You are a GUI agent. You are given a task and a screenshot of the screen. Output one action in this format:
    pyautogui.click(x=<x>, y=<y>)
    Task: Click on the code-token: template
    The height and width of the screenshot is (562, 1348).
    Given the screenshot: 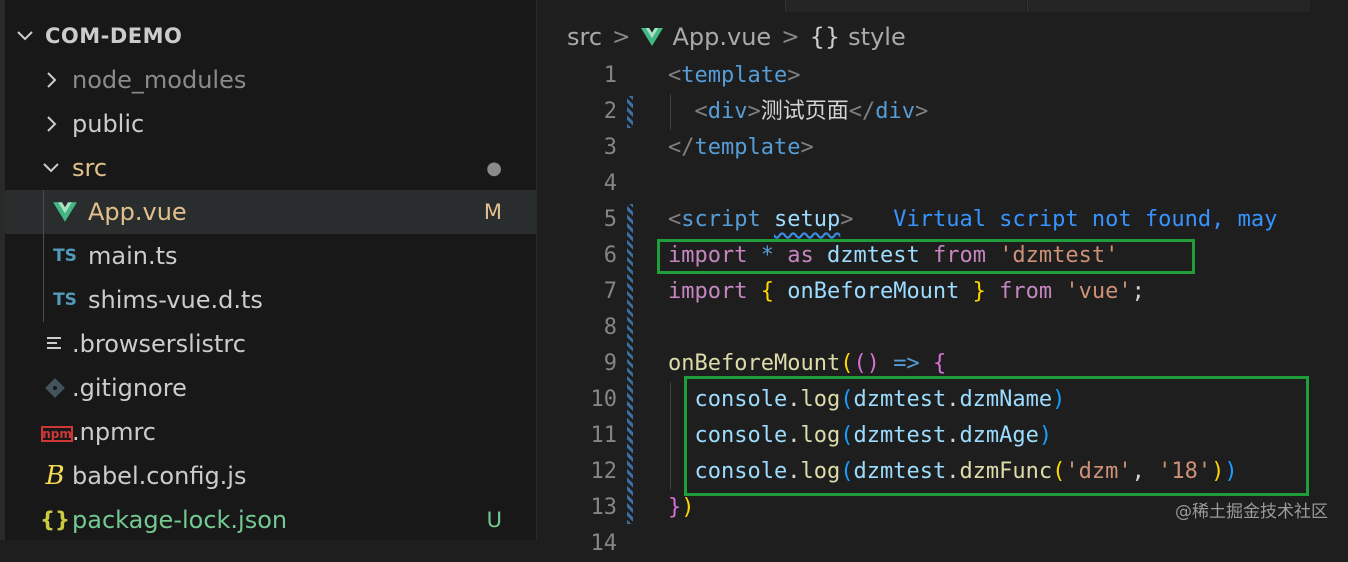 What is the action you would take?
    pyautogui.click(x=747, y=147)
    